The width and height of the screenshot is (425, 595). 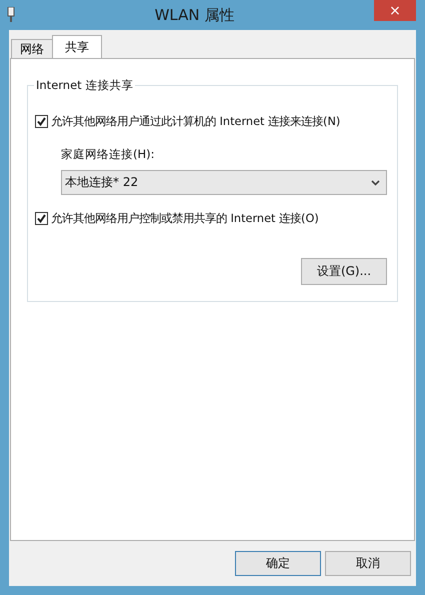 I want to click on network-adapter-icon, so click(x=11, y=15).